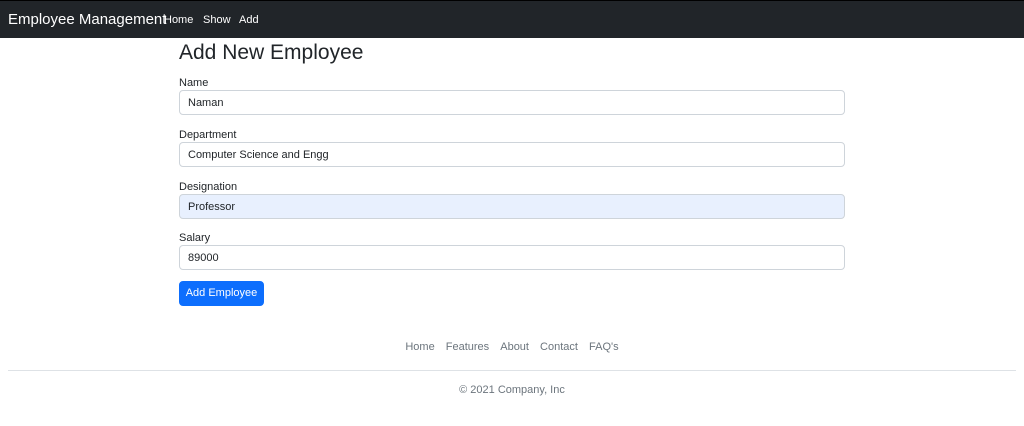 This screenshot has width=1024, height=426. What do you see at coordinates (512, 257) in the screenshot?
I see `salary-input` at bounding box center [512, 257].